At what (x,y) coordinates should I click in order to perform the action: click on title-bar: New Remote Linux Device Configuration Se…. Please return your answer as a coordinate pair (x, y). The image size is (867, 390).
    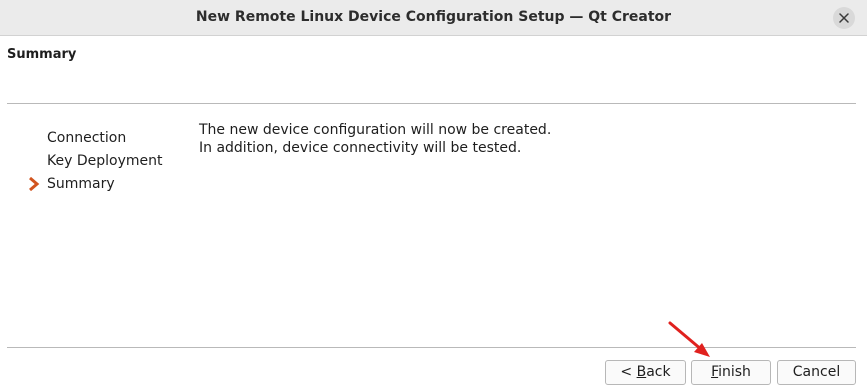
    Looking at the image, I should click on (433, 18).